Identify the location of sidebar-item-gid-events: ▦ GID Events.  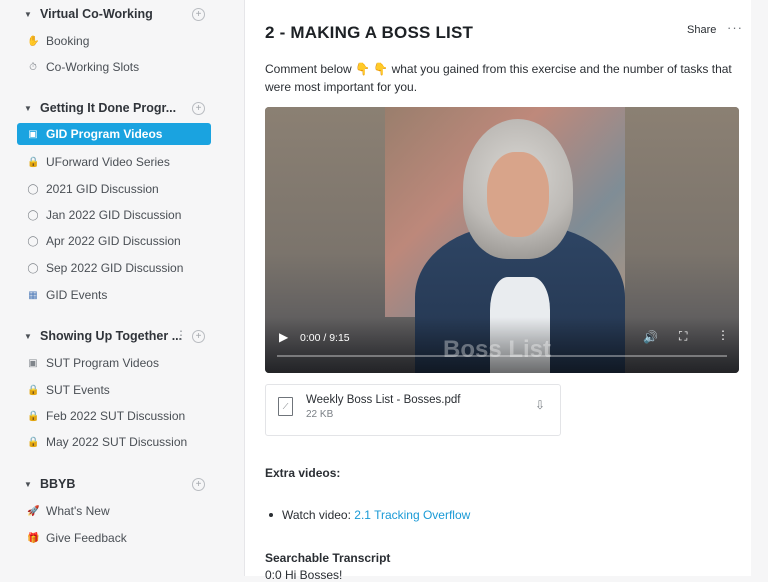
(114, 295).